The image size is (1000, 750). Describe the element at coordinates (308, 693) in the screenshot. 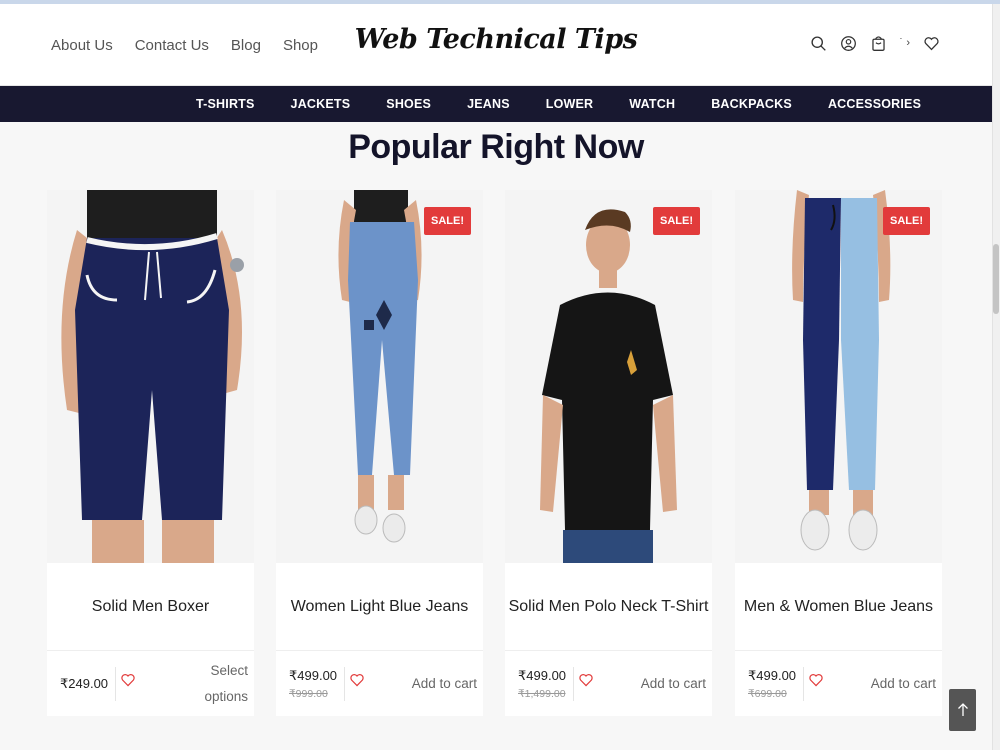

I see `original-price: ₹999.00` at that location.